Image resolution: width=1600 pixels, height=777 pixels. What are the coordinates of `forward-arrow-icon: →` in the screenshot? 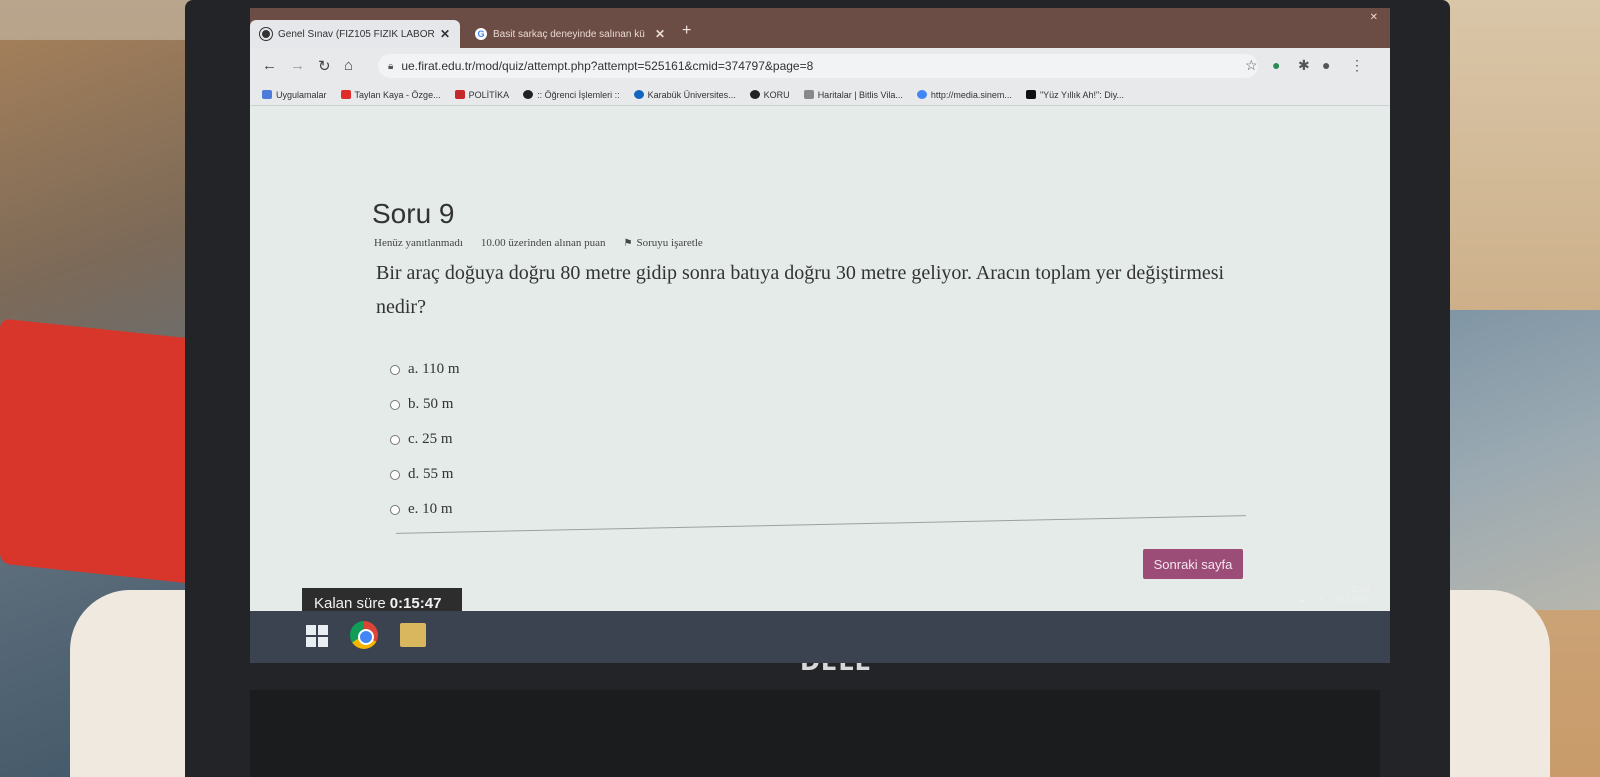 It's located at (297, 65).